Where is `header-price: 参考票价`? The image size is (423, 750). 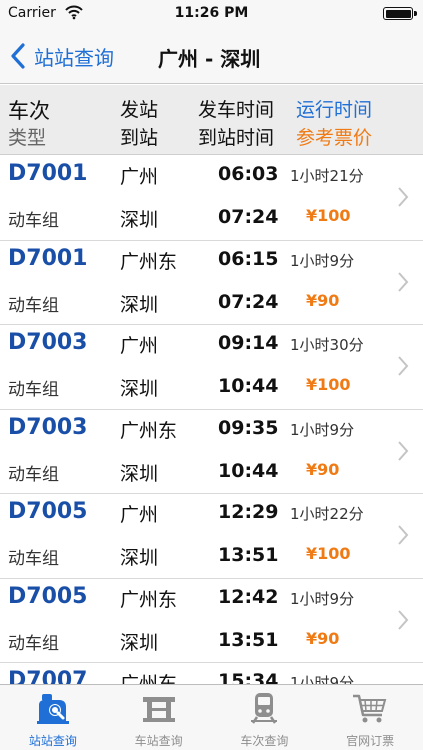
header-price: 参考票价 is located at coordinates (334, 138).